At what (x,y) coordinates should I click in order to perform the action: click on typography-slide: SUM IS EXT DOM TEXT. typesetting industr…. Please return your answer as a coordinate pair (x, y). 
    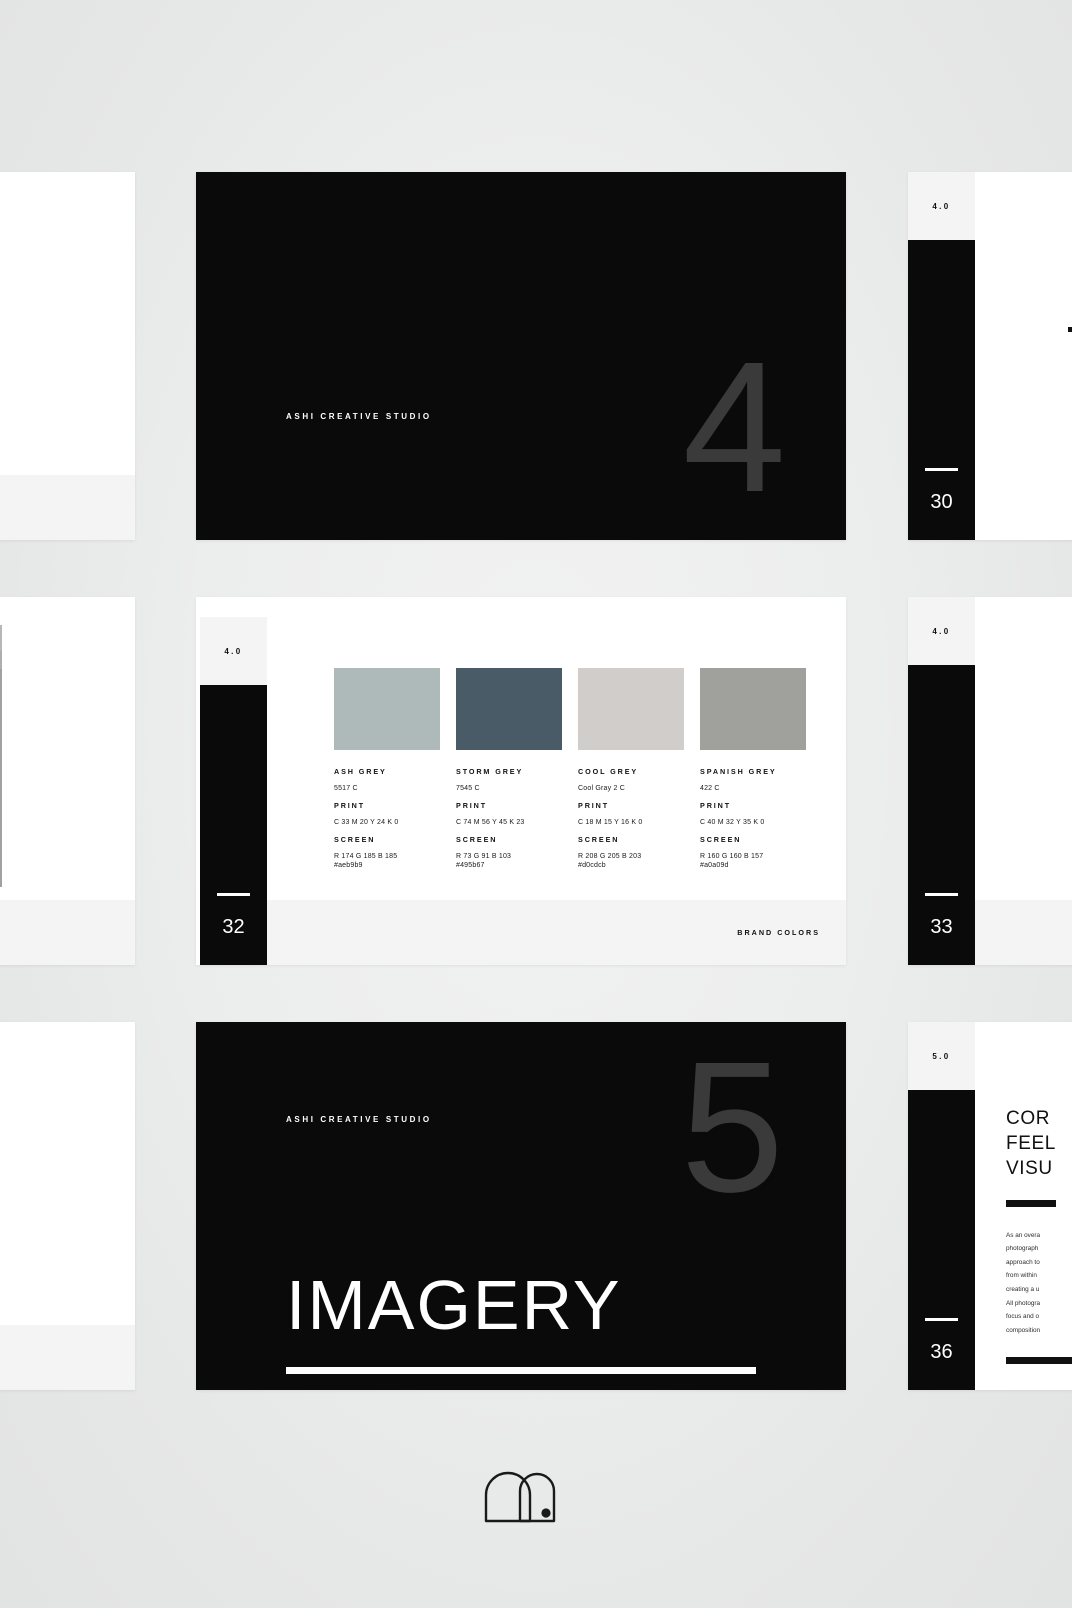
    Looking at the image, I should click on (67, 356).